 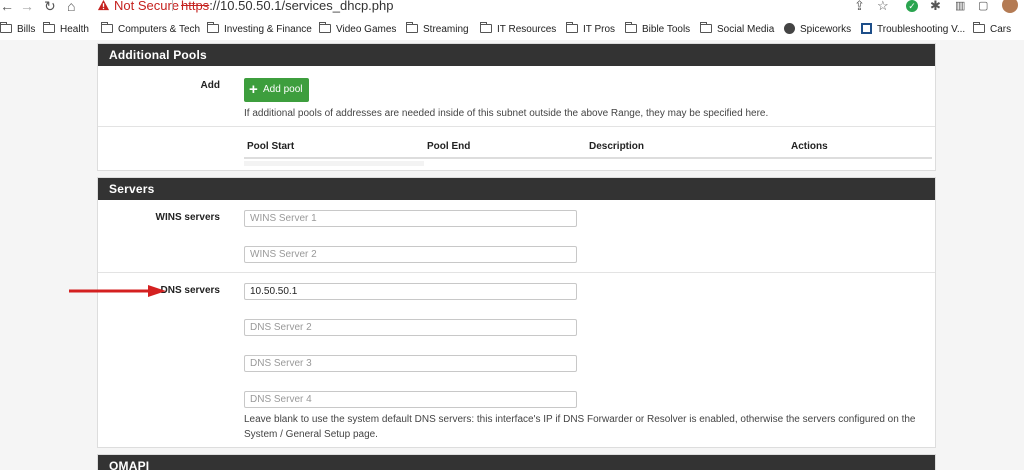 I want to click on reading-list-icon: ▢, so click(x=983, y=7).